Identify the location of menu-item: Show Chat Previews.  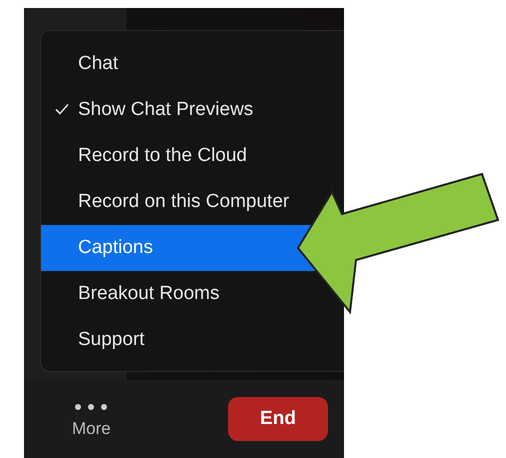
(192, 110).